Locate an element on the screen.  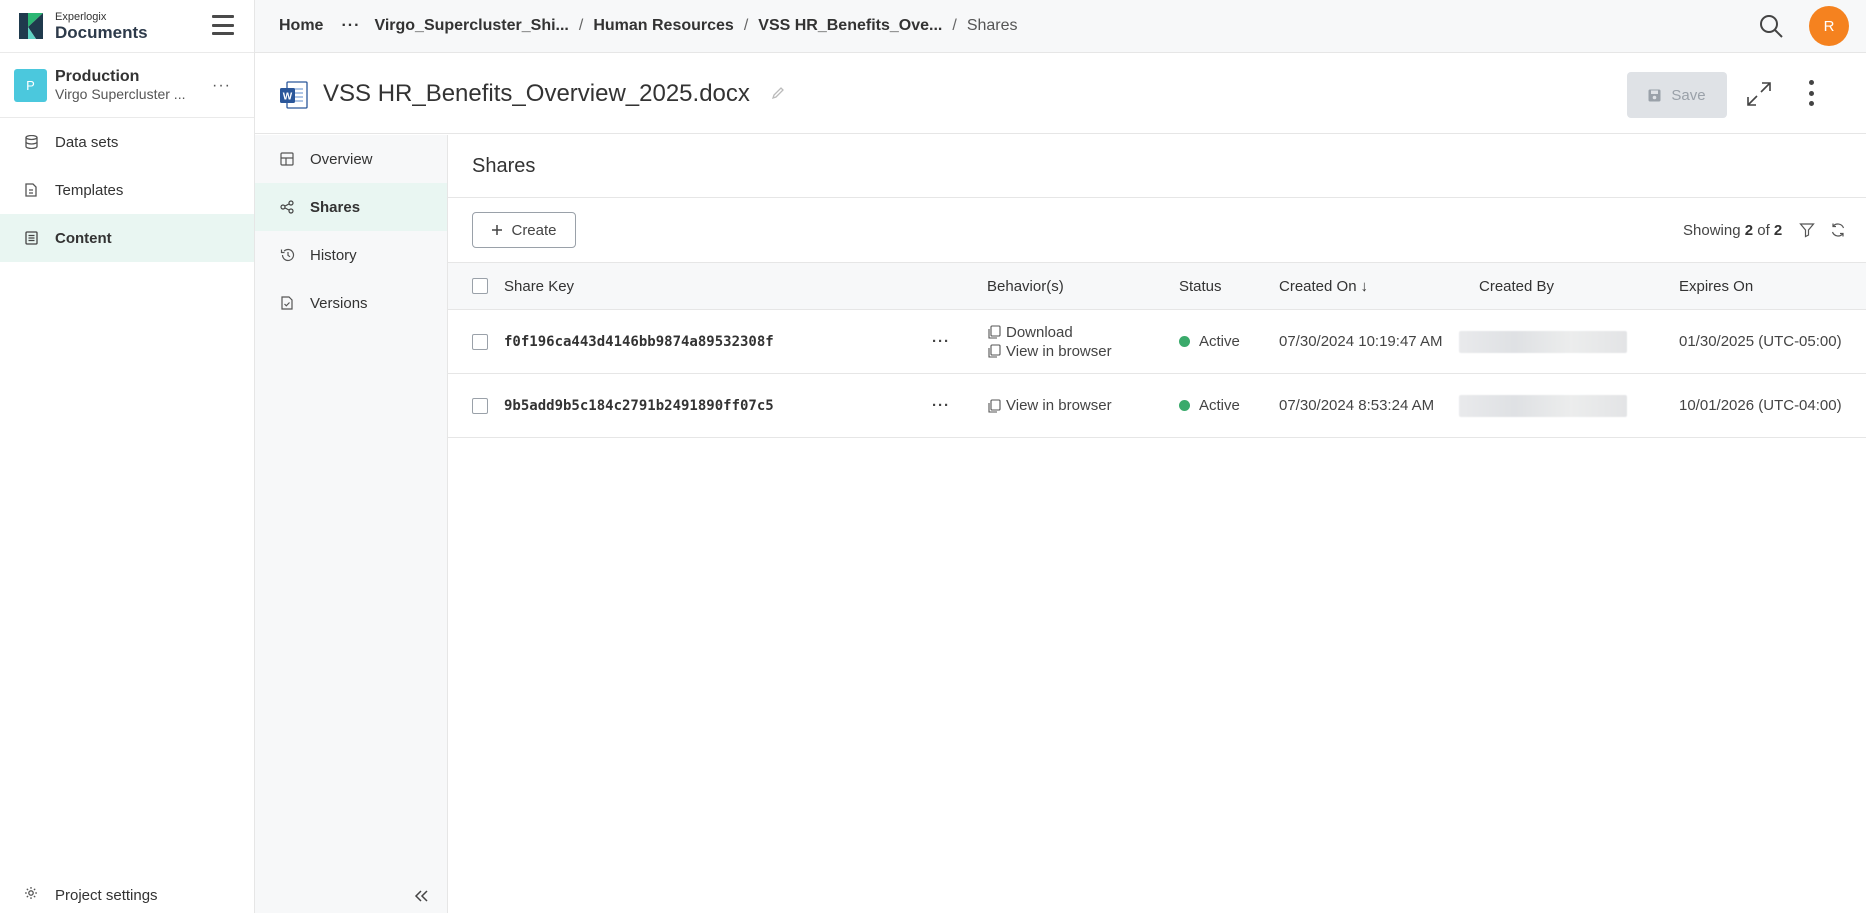
showing-prefix: Showing is located at coordinates (1712, 230).